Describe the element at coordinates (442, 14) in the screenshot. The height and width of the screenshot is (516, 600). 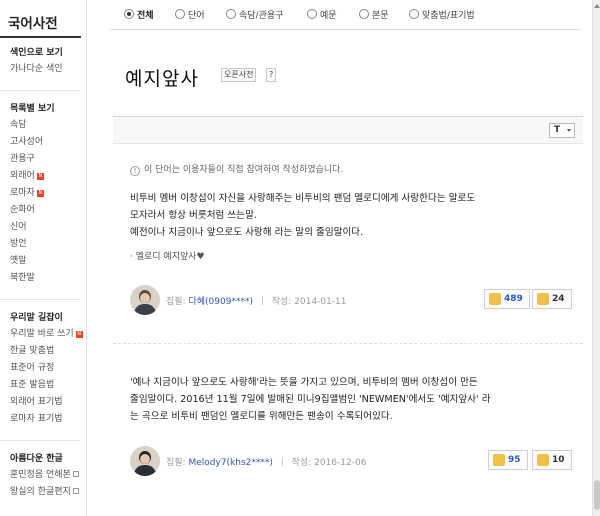
I see `filter-spelling: 맞춤법/표기법` at that location.